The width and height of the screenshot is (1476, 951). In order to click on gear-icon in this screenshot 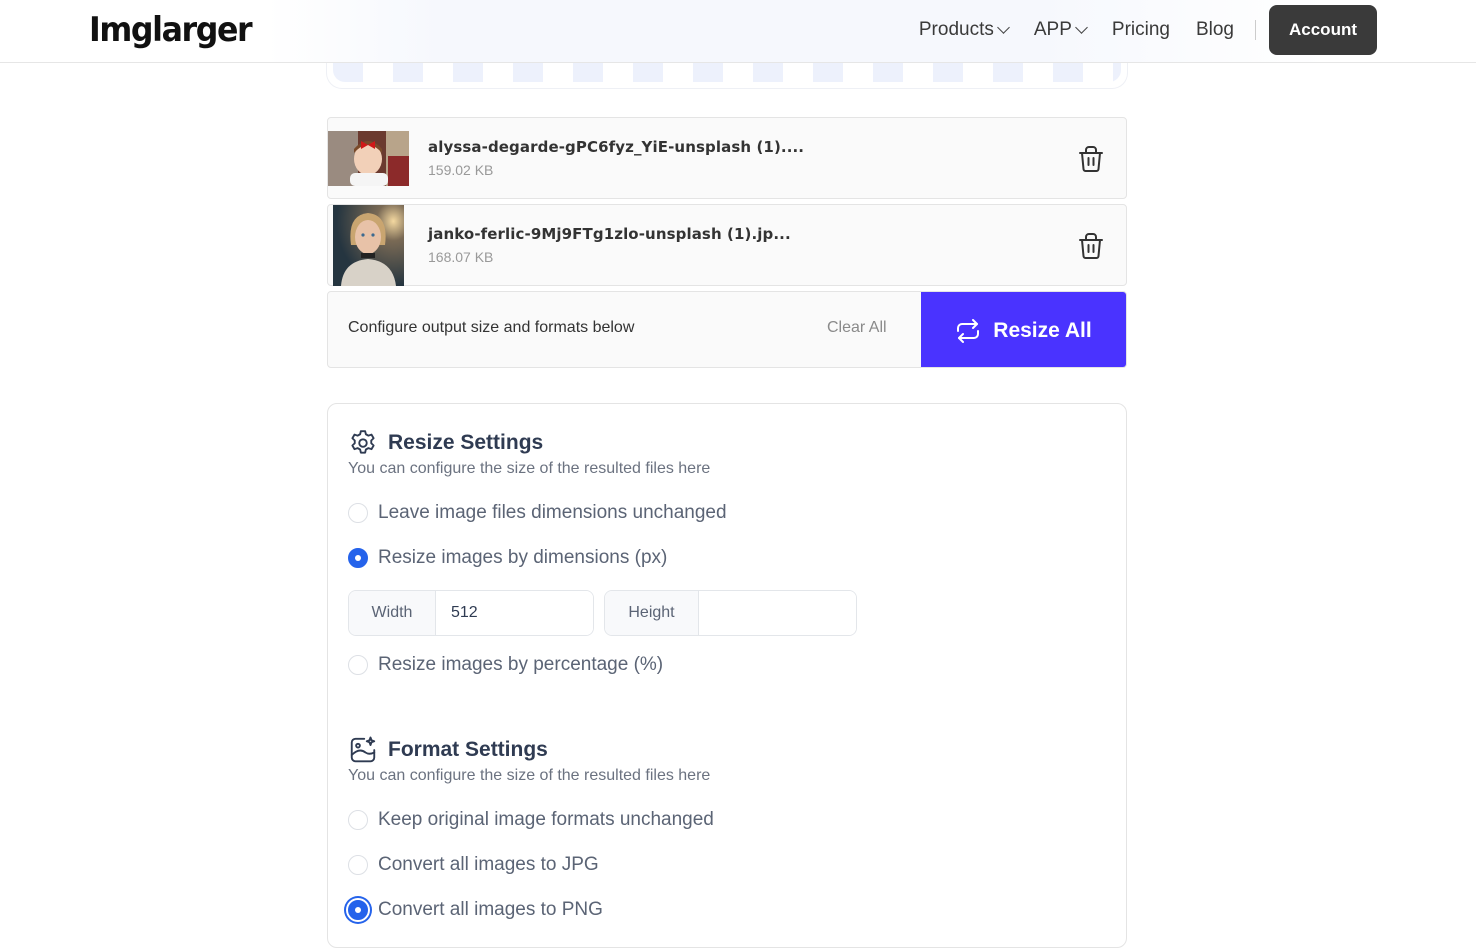, I will do `click(363, 442)`.